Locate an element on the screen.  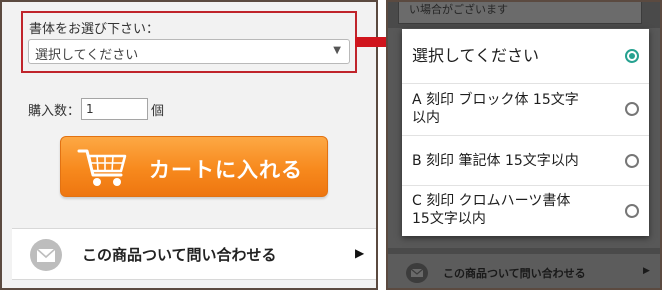
option-placeholder: 選択してください is located at coordinates (525, 56).